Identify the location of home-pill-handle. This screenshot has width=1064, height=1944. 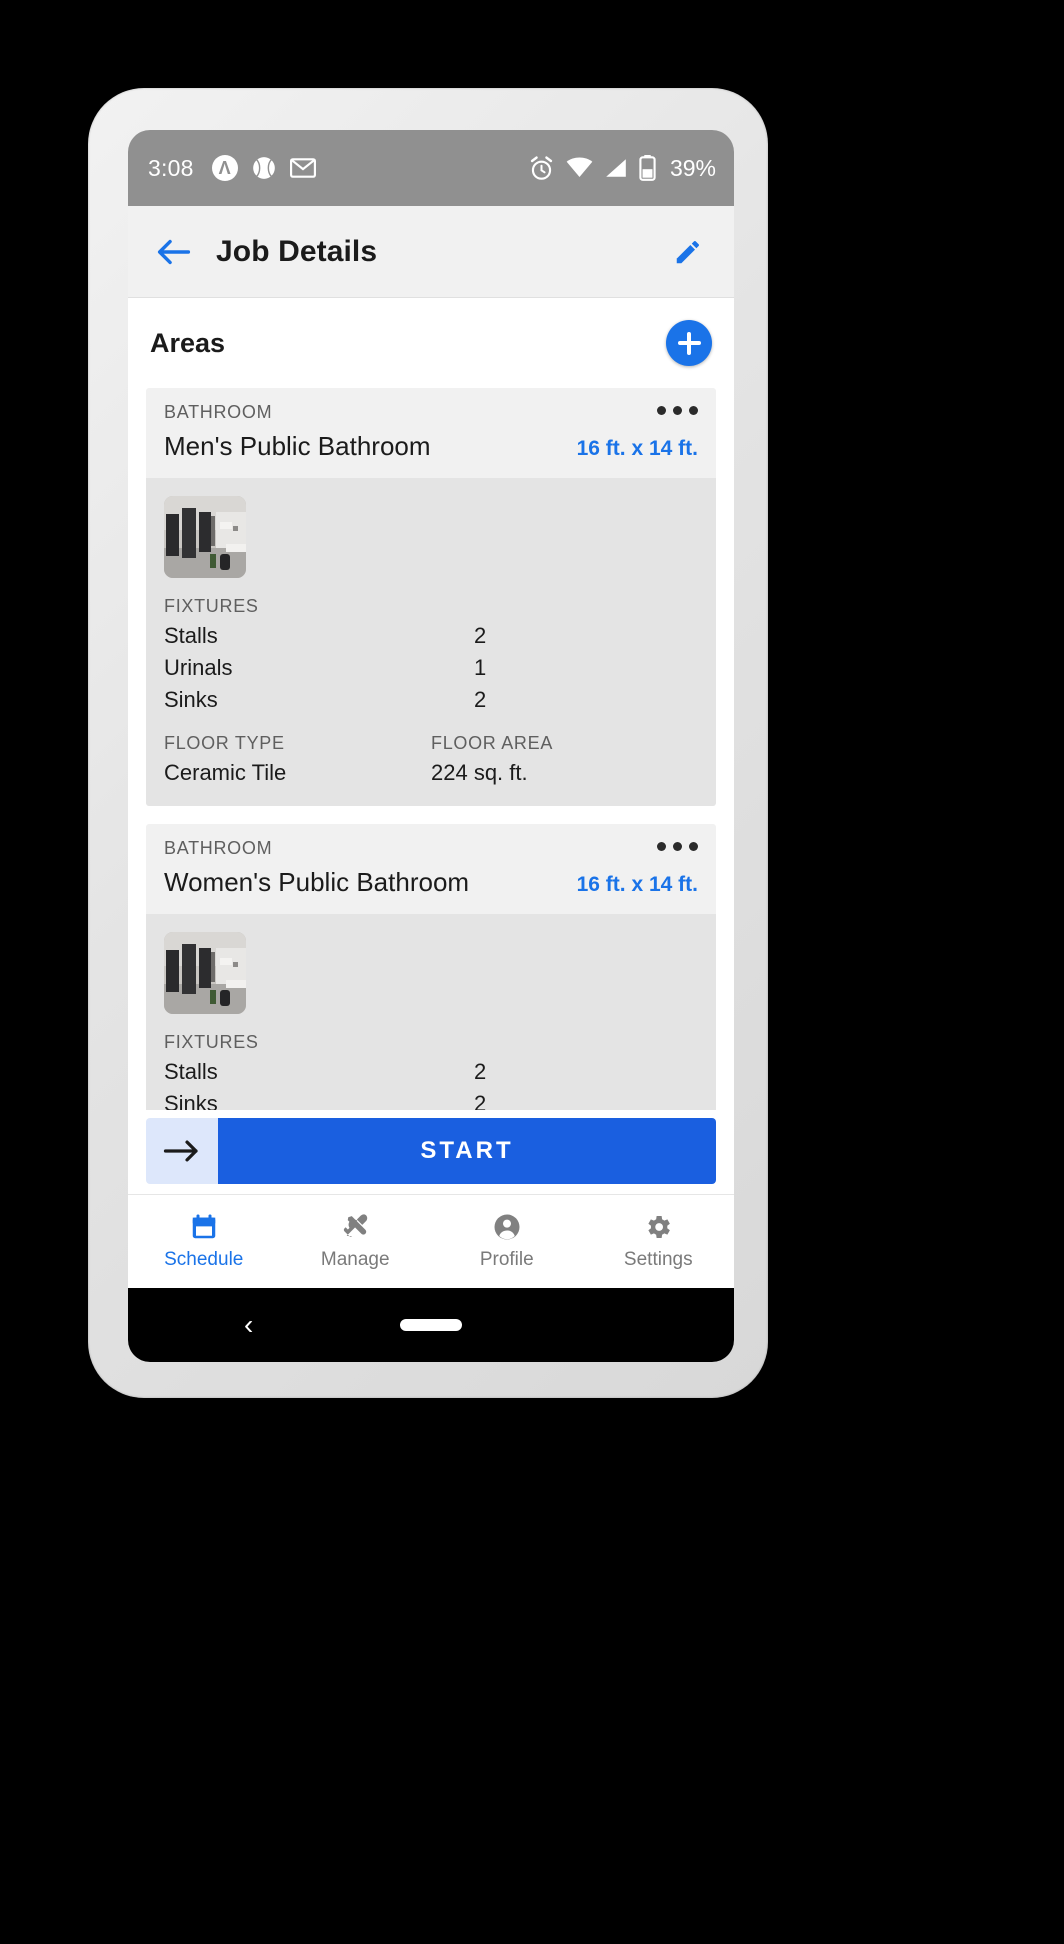
(431, 1325).